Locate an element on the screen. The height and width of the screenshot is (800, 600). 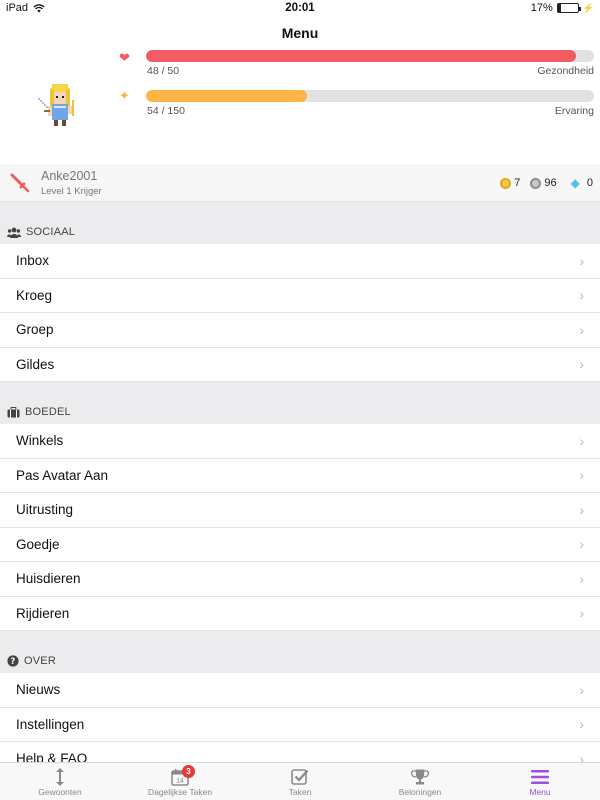
experience-value: 54 / 150 is located at coordinates (166, 111).